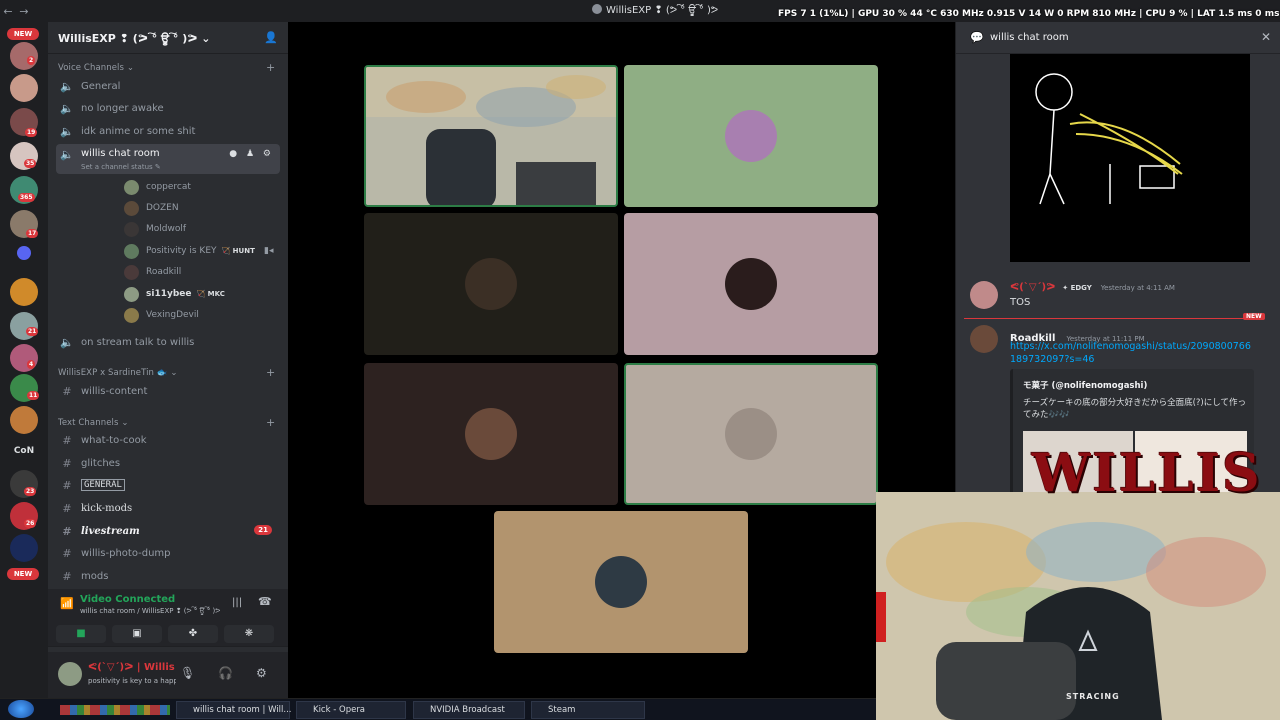 The width and height of the screenshot is (1280, 720). I want to click on noise-suppression-icon: |||, so click(237, 602).